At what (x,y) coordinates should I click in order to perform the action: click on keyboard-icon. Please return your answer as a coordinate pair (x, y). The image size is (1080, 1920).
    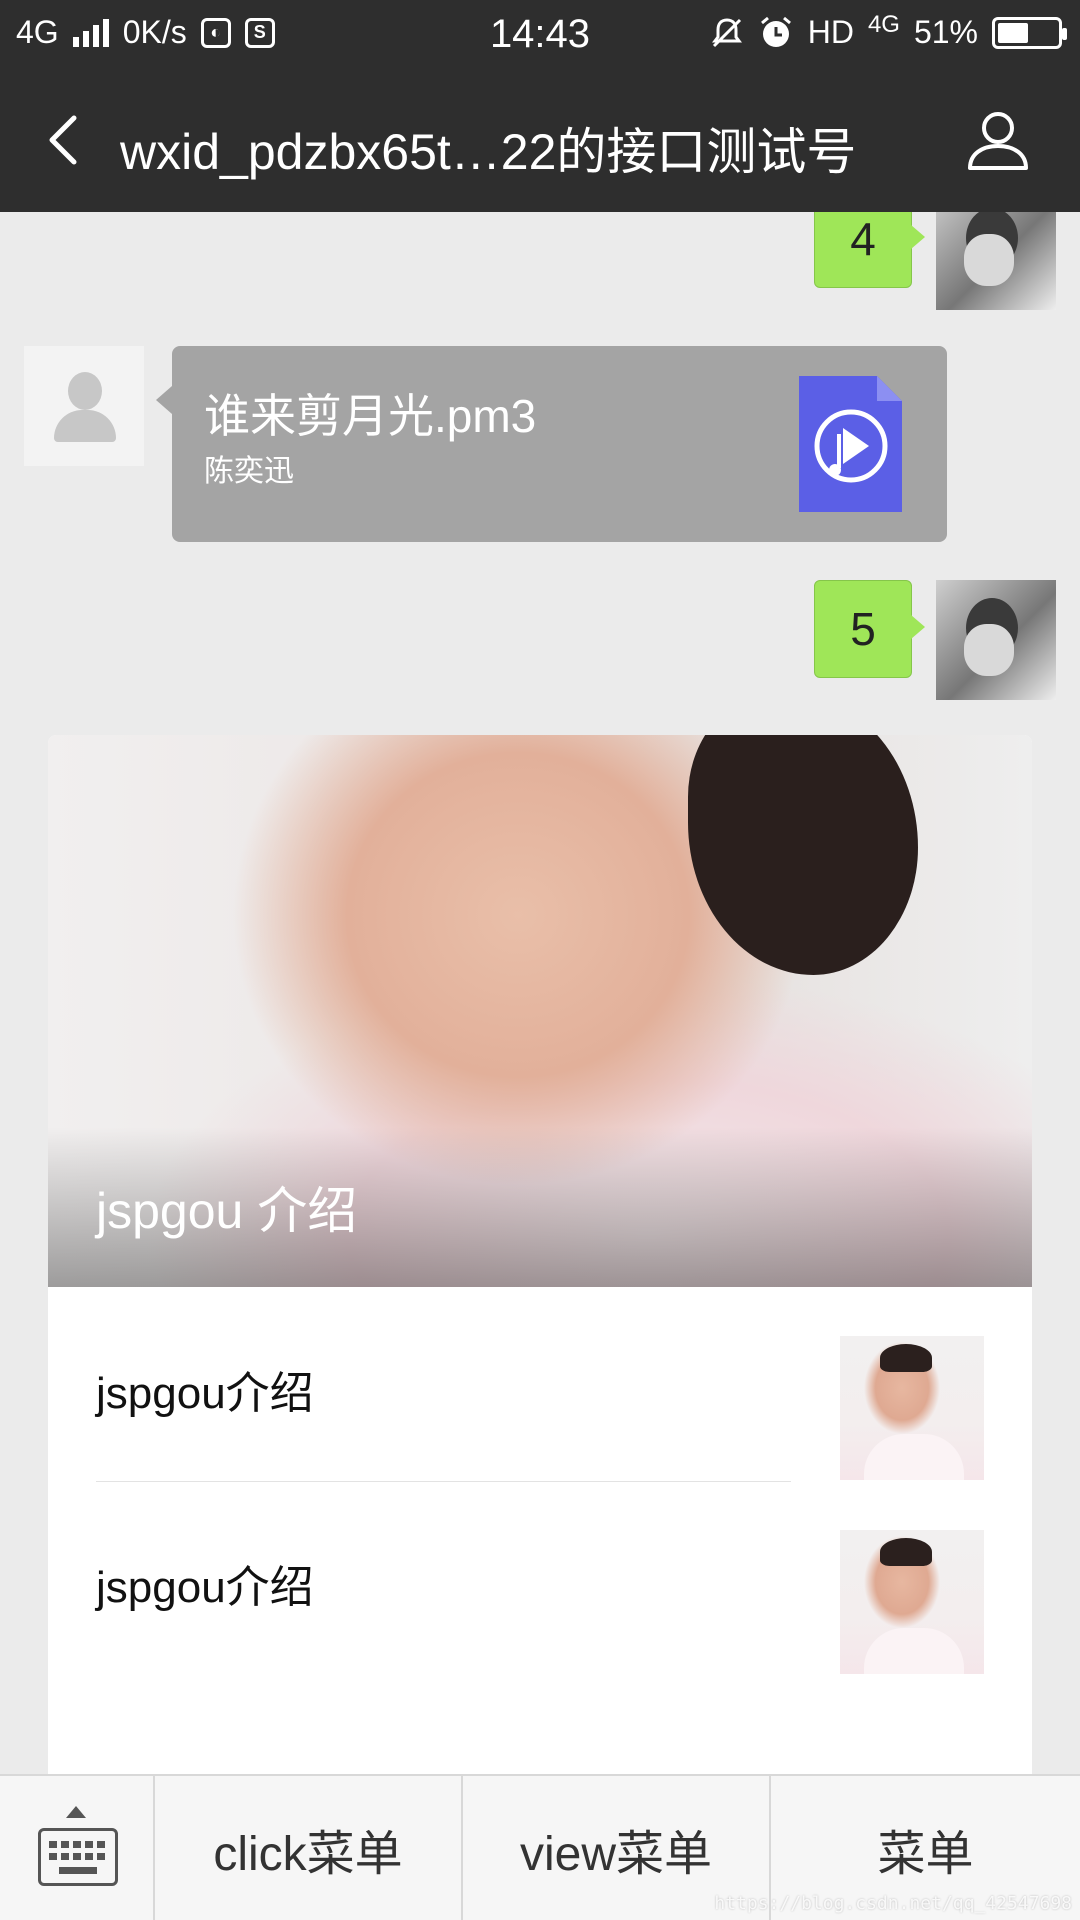
    Looking at the image, I should click on (78, 1857).